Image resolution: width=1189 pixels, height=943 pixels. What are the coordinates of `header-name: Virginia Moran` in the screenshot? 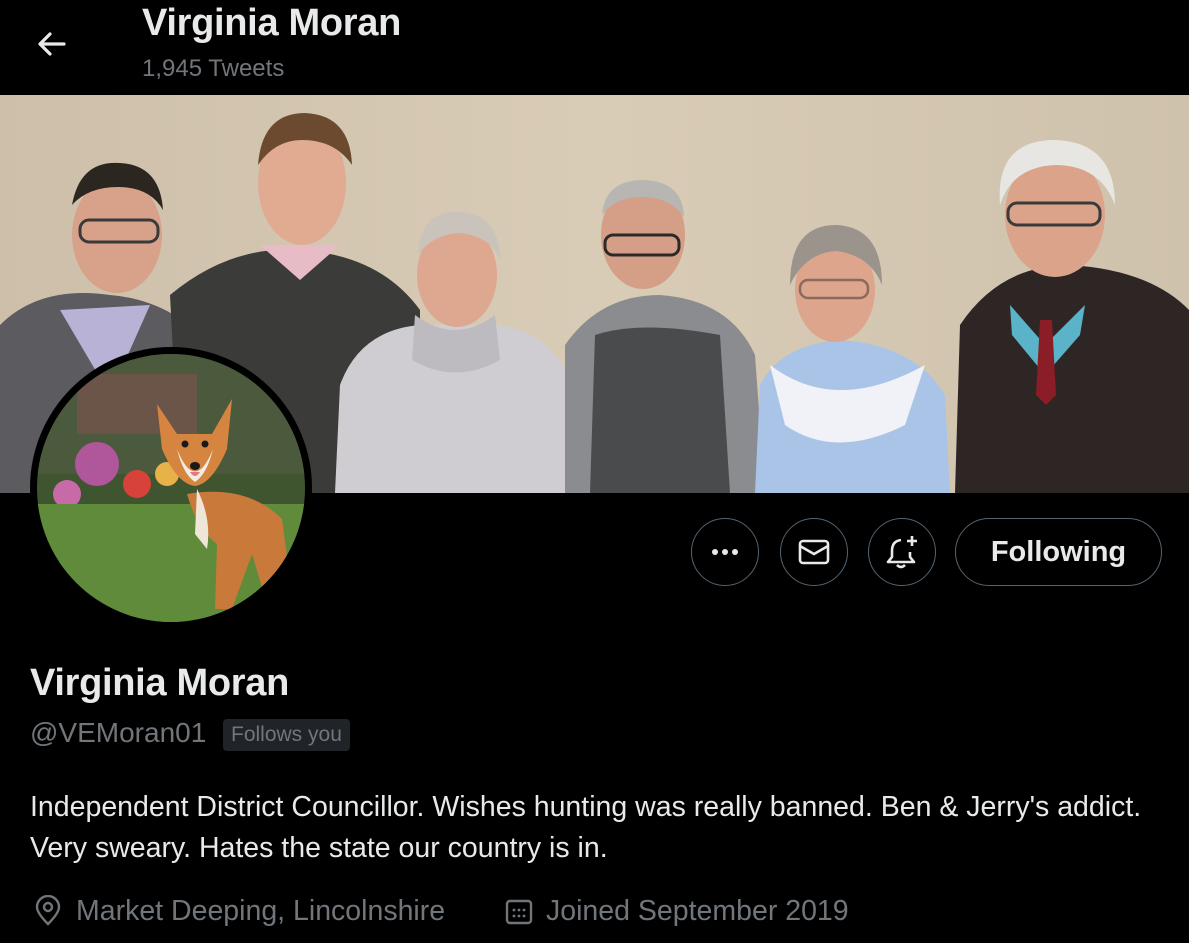 It's located at (272, 23).